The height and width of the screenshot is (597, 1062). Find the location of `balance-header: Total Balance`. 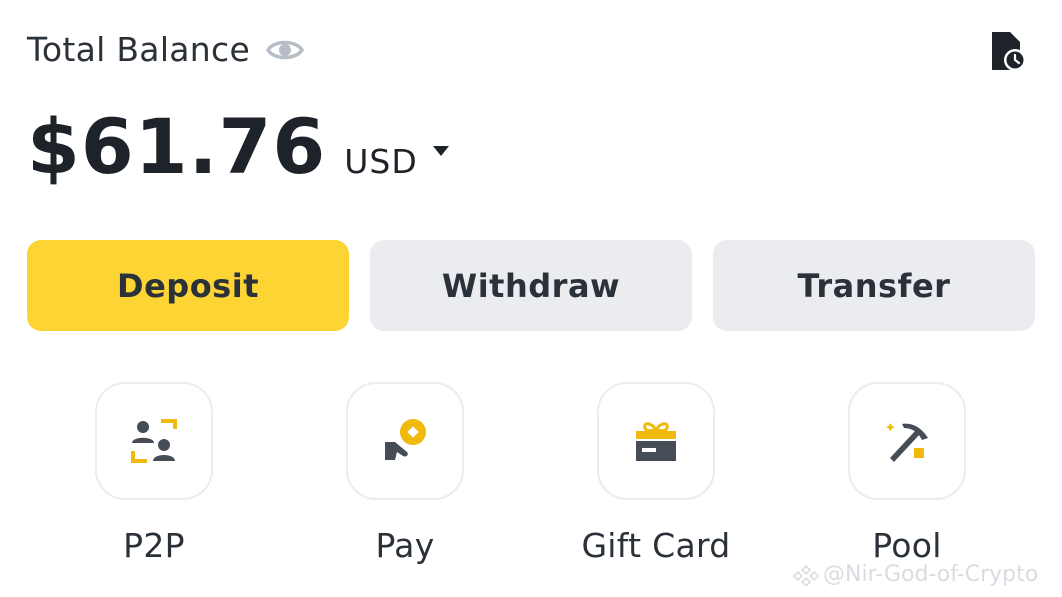

balance-header: Total Balance is located at coordinates (166, 49).